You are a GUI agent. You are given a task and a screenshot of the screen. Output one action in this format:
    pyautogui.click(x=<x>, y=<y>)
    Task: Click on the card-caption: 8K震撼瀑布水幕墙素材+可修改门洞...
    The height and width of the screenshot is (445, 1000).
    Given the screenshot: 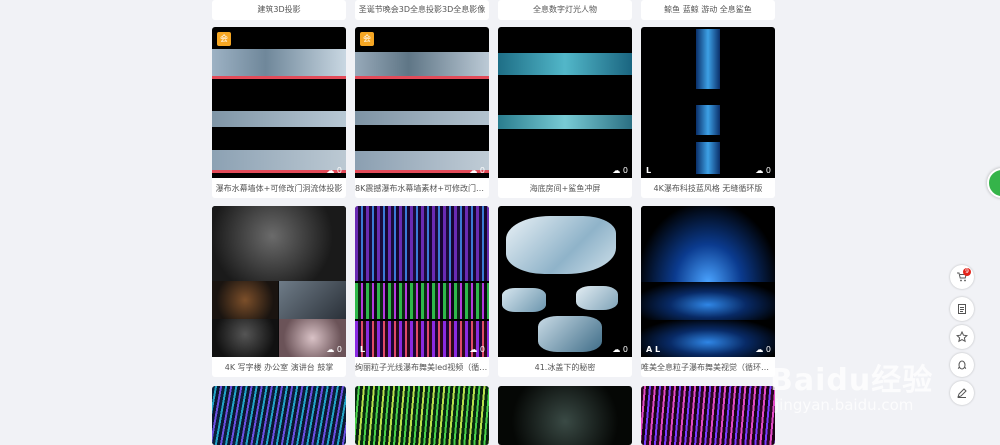 What is the action you would take?
    pyautogui.click(x=422, y=188)
    